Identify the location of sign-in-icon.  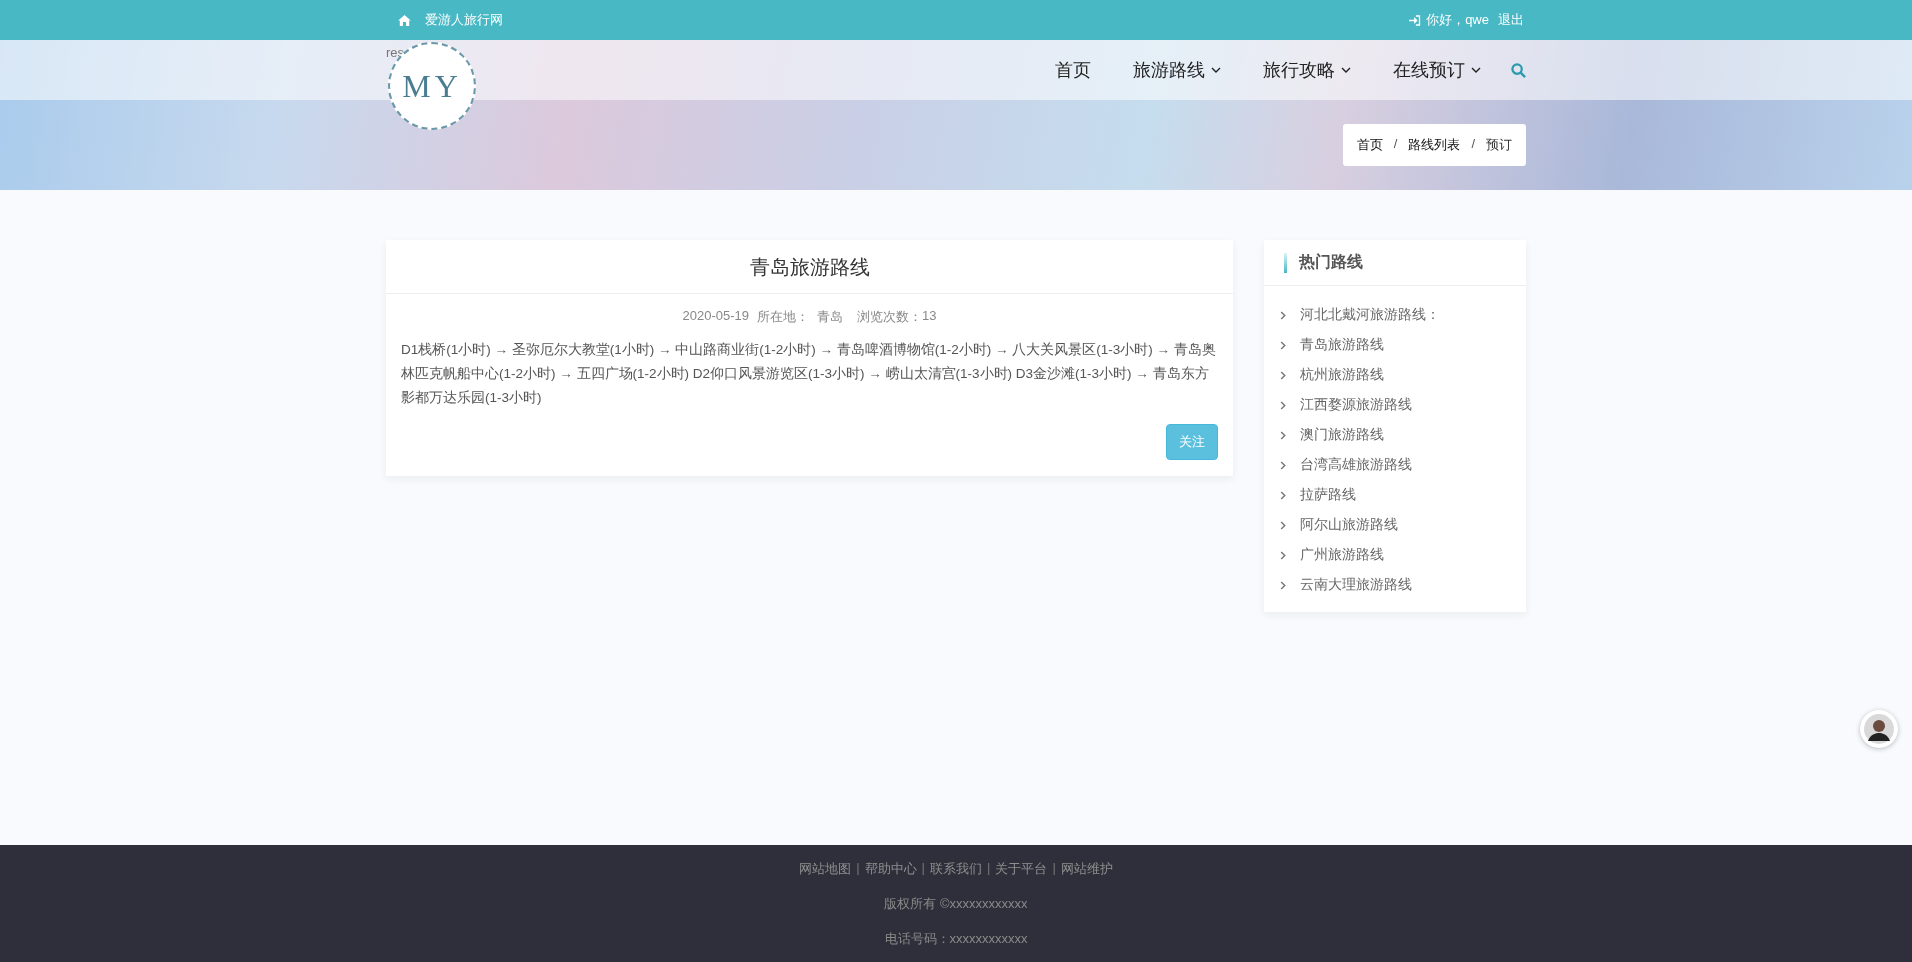
(1415, 20).